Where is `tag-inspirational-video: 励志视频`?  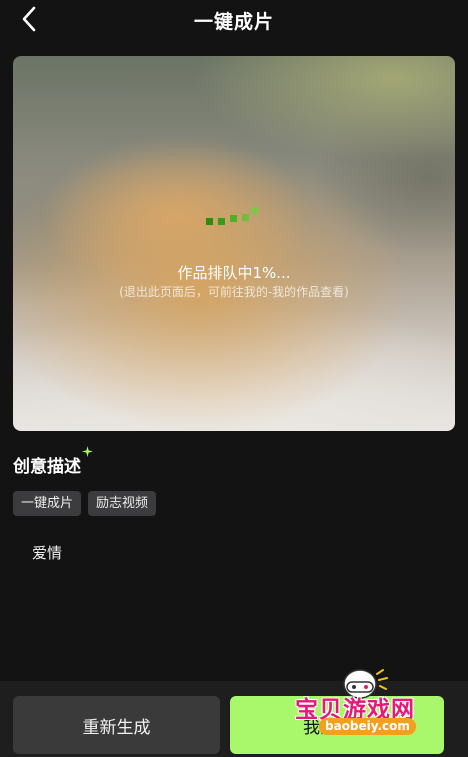 tag-inspirational-video: 励志视频 is located at coordinates (122, 503).